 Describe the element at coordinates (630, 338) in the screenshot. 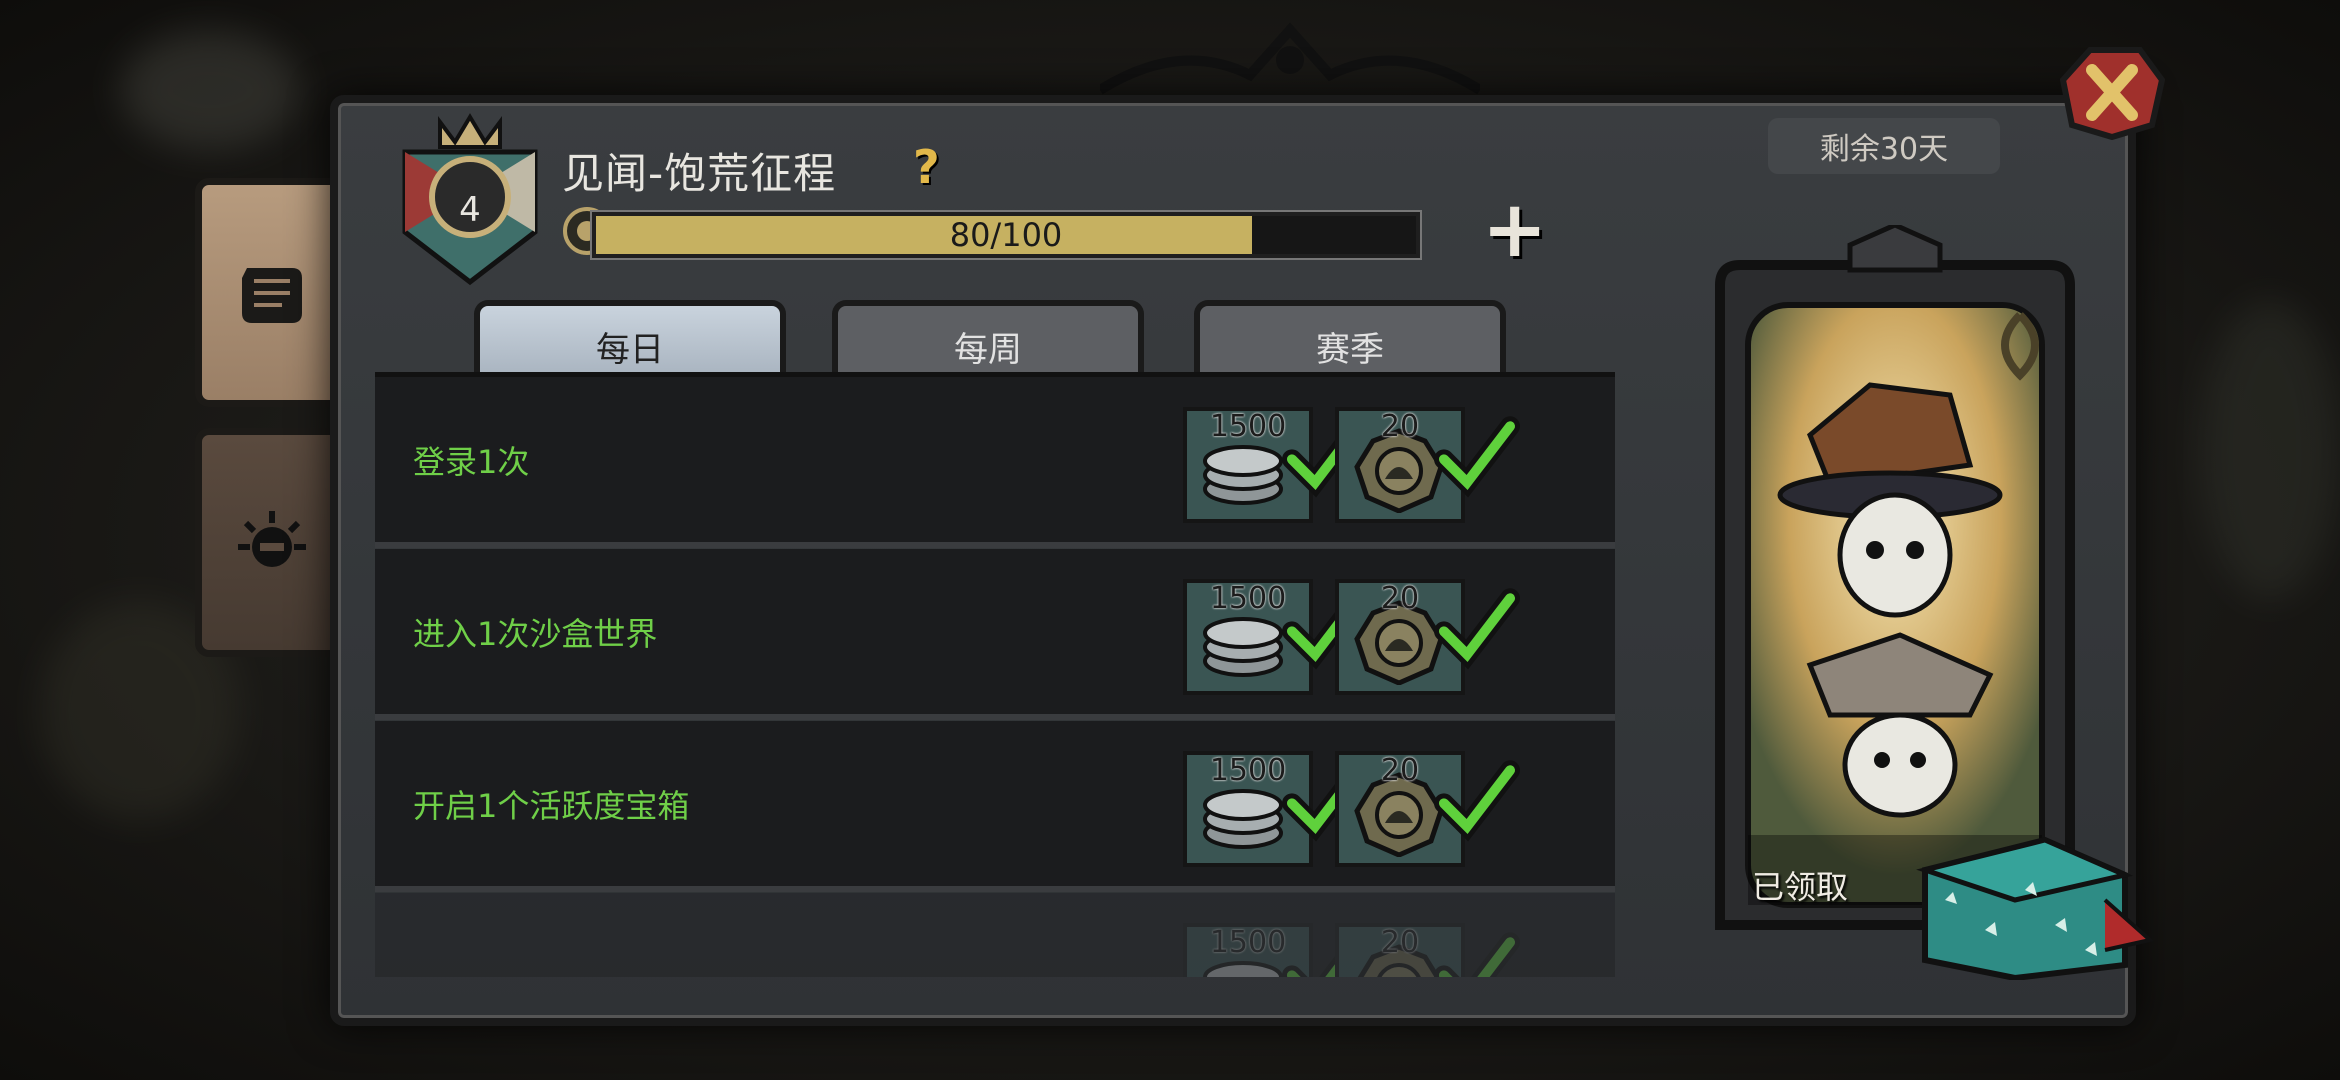

I see `tab-daily: 每日` at that location.